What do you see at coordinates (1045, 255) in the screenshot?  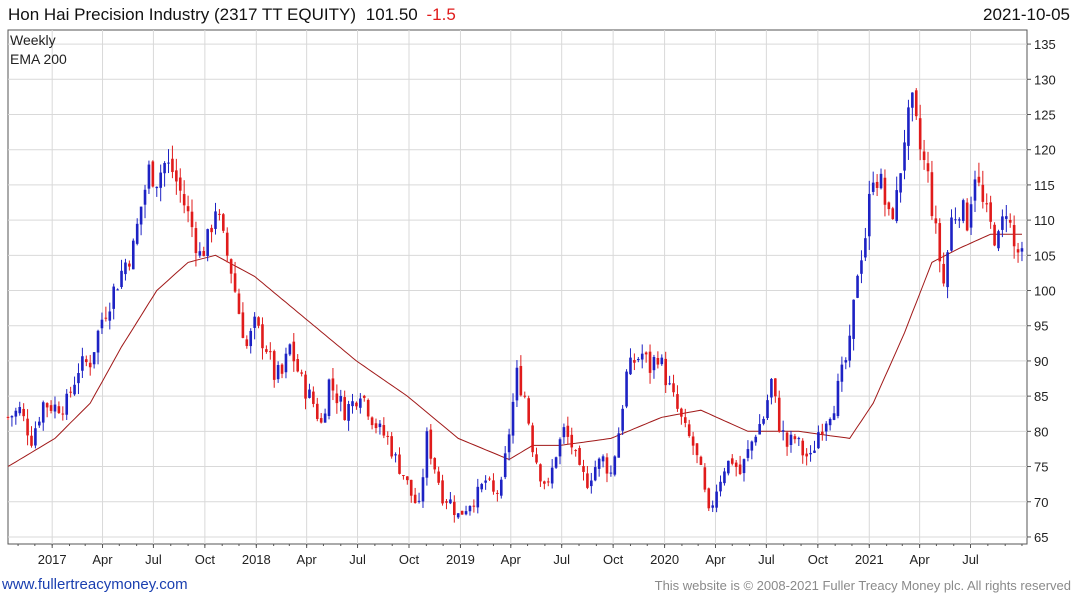 I see `y-tick-label: 105` at bounding box center [1045, 255].